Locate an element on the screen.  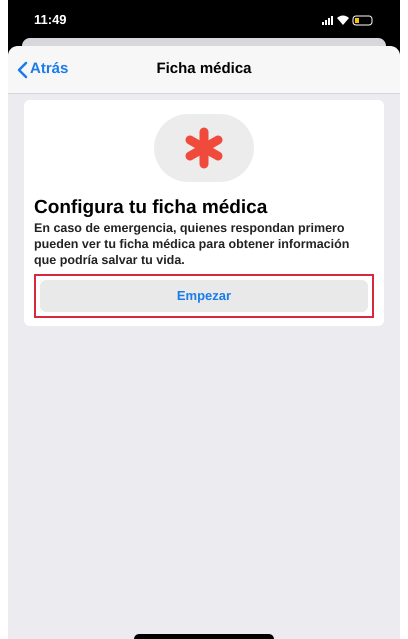
status-icons is located at coordinates (348, 20).